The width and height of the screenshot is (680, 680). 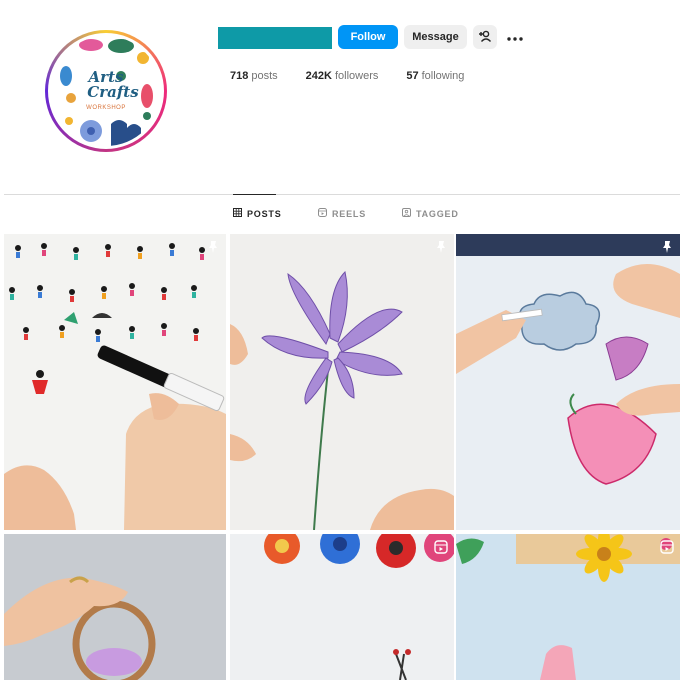 I want to click on reels-icon, so click(x=322, y=213).